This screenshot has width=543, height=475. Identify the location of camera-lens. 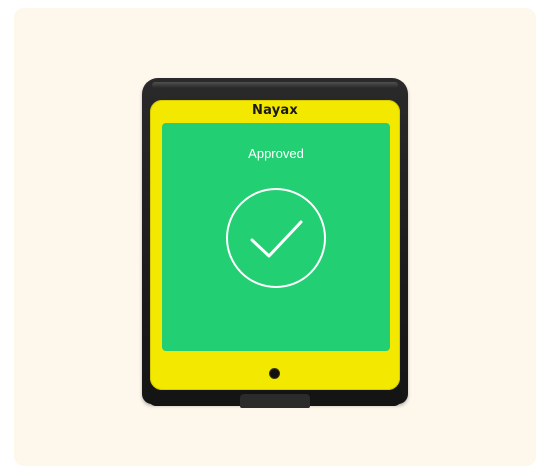
(274, 373).